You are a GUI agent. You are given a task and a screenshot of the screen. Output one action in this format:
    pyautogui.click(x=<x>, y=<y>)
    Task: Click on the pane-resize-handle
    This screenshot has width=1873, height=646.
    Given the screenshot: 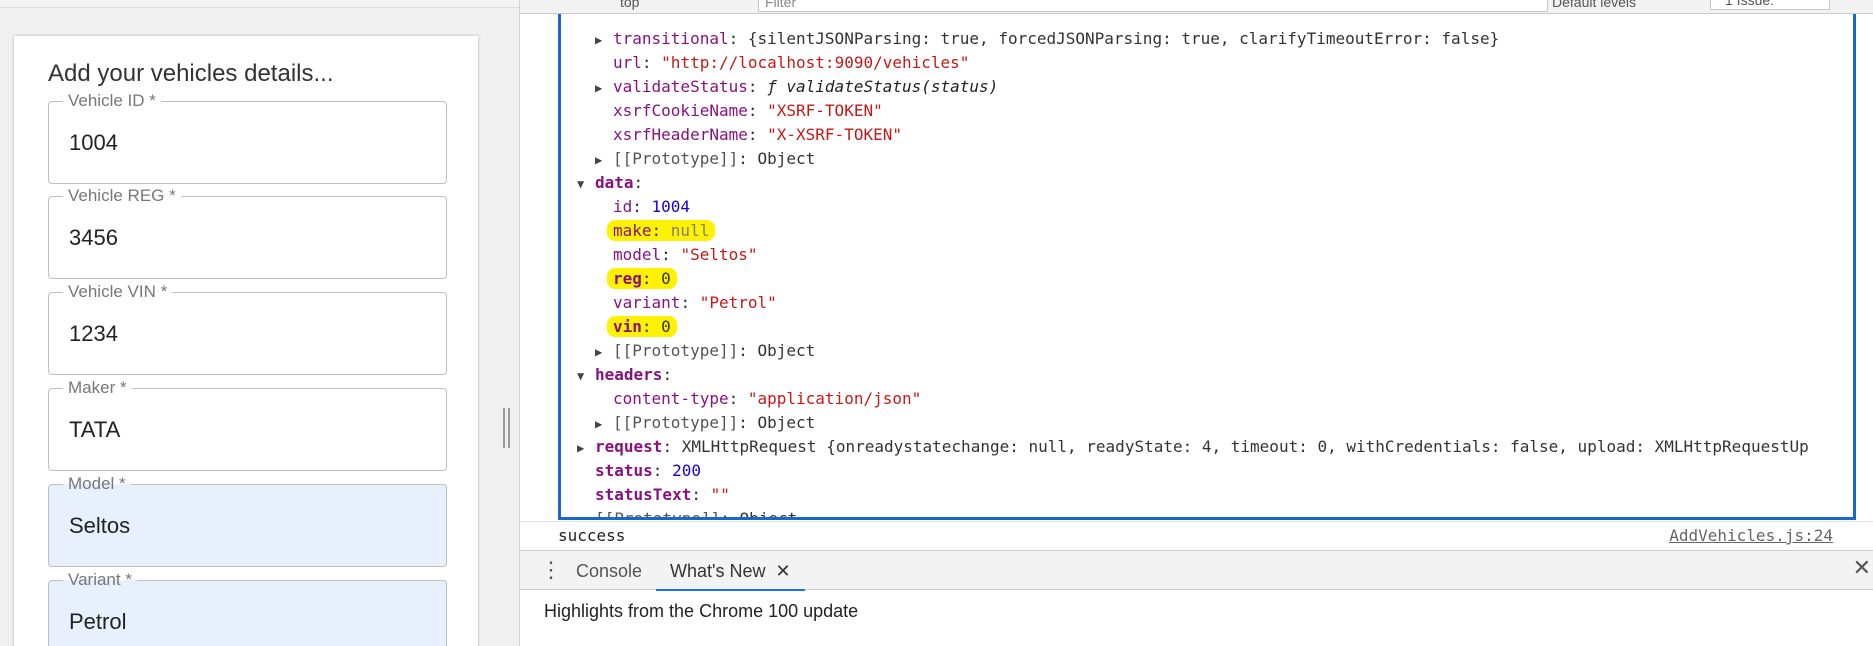 What is the action you would take?
    pyautogui.click(x=507, y=428)
    